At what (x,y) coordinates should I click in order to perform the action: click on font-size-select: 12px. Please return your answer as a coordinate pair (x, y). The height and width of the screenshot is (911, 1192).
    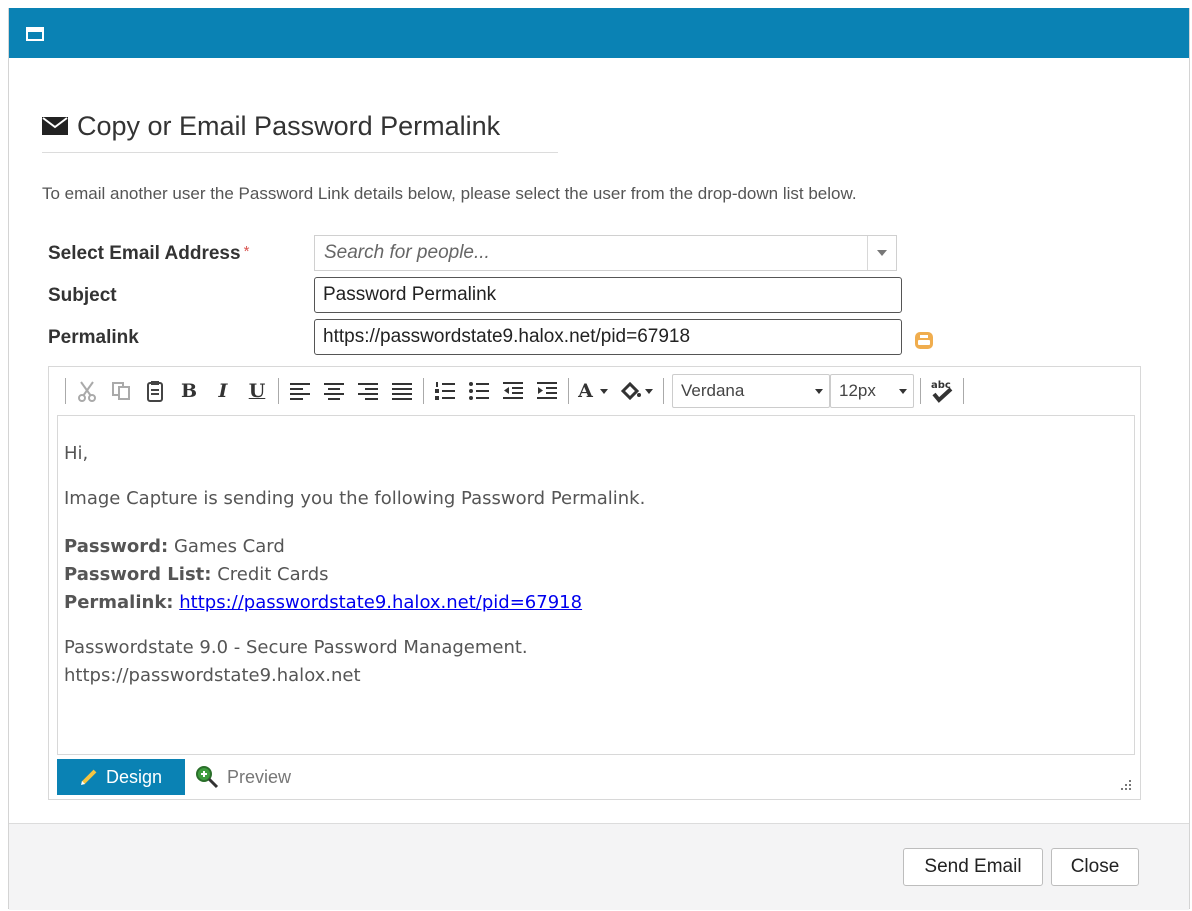
    Looking at the image, I should click on (872, 391).